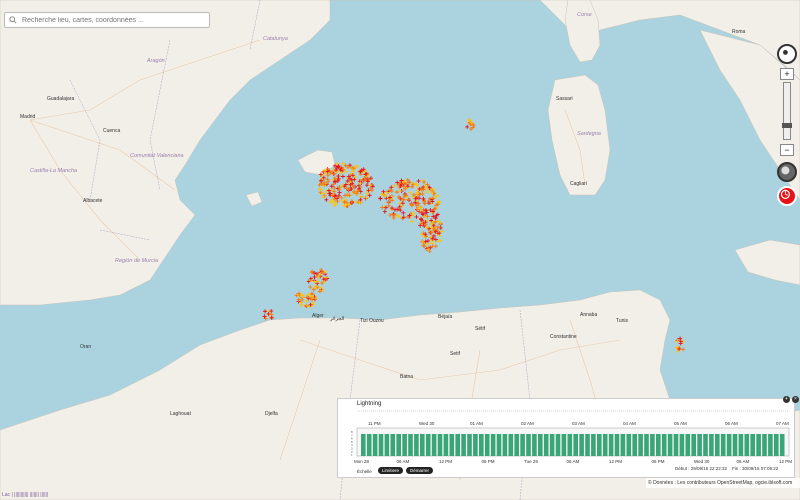 Image resolution: width=800 pixels, height=500 pixels. What do you see at coordinates (731, 423) in the screenshot?
I see `timeline-top-tick-label: 06 AM` at bounding box center [731, 423].